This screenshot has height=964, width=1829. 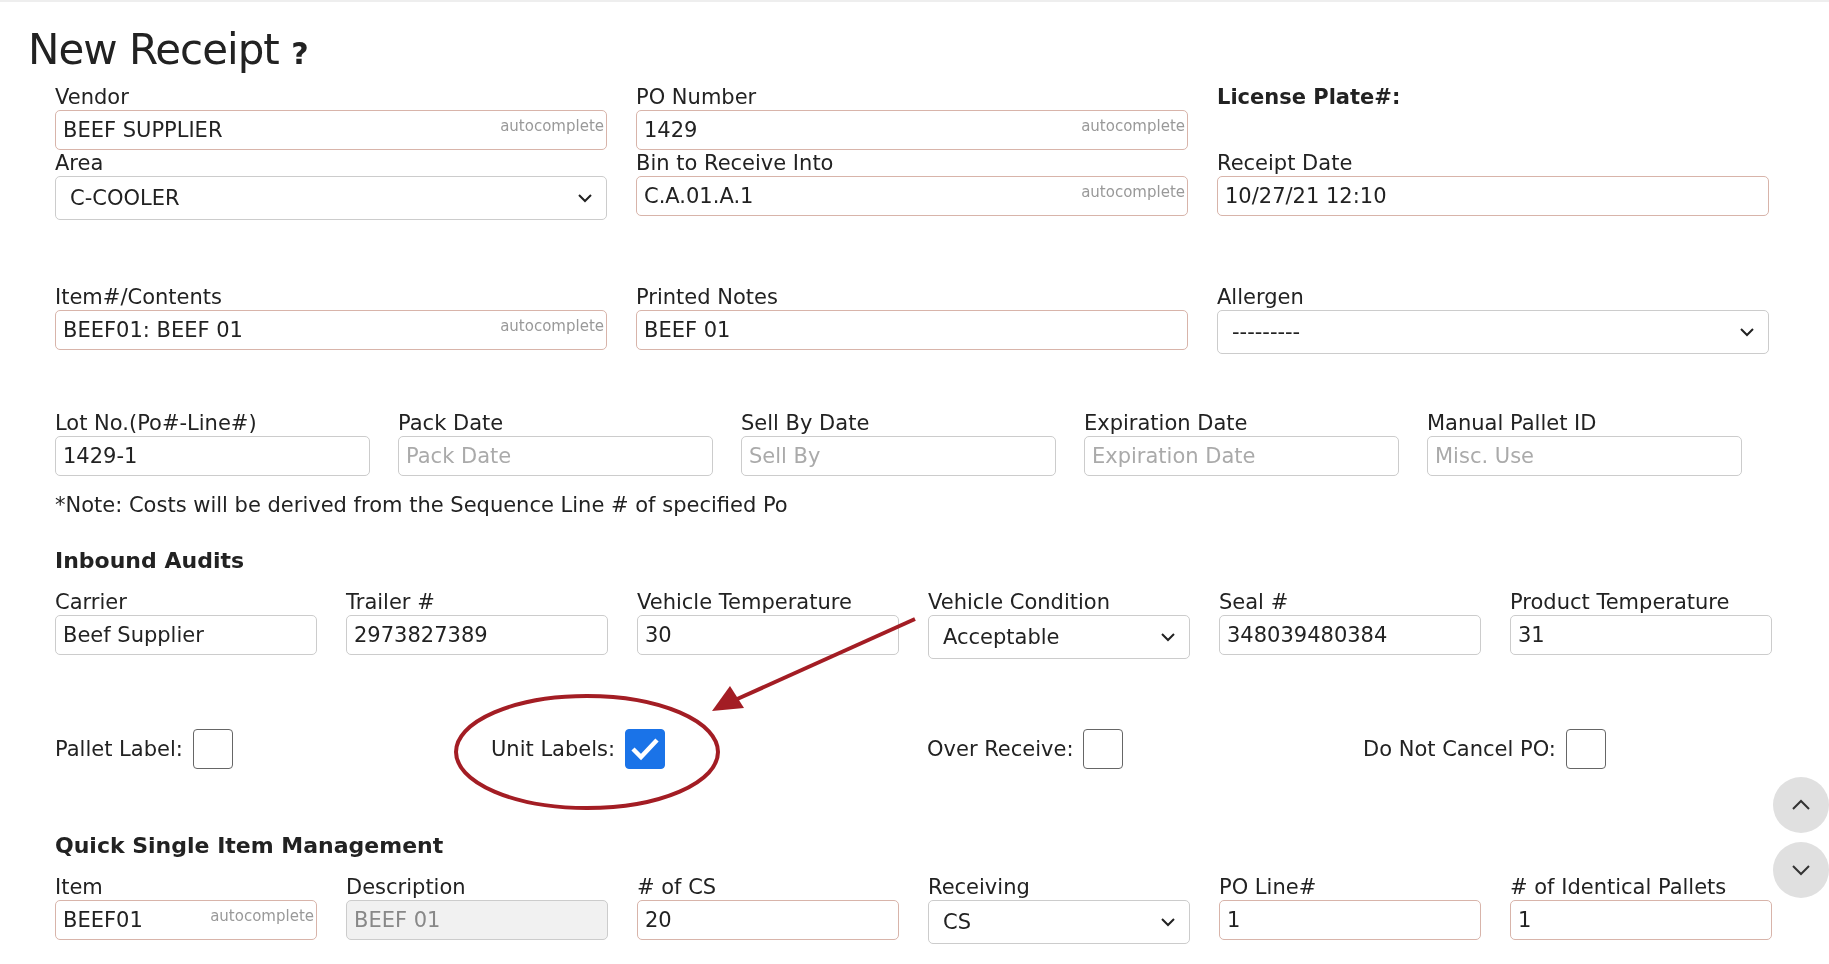 I want to click on text-field: 30, so click(x=768, y=635).